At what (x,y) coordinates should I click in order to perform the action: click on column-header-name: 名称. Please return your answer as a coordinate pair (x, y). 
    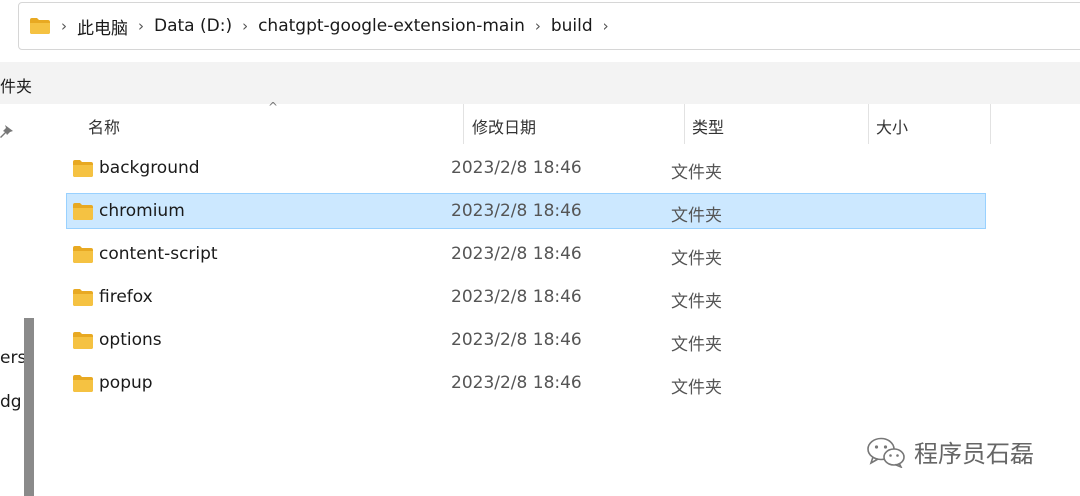
    Looking at the image, I should click on (104, 126).